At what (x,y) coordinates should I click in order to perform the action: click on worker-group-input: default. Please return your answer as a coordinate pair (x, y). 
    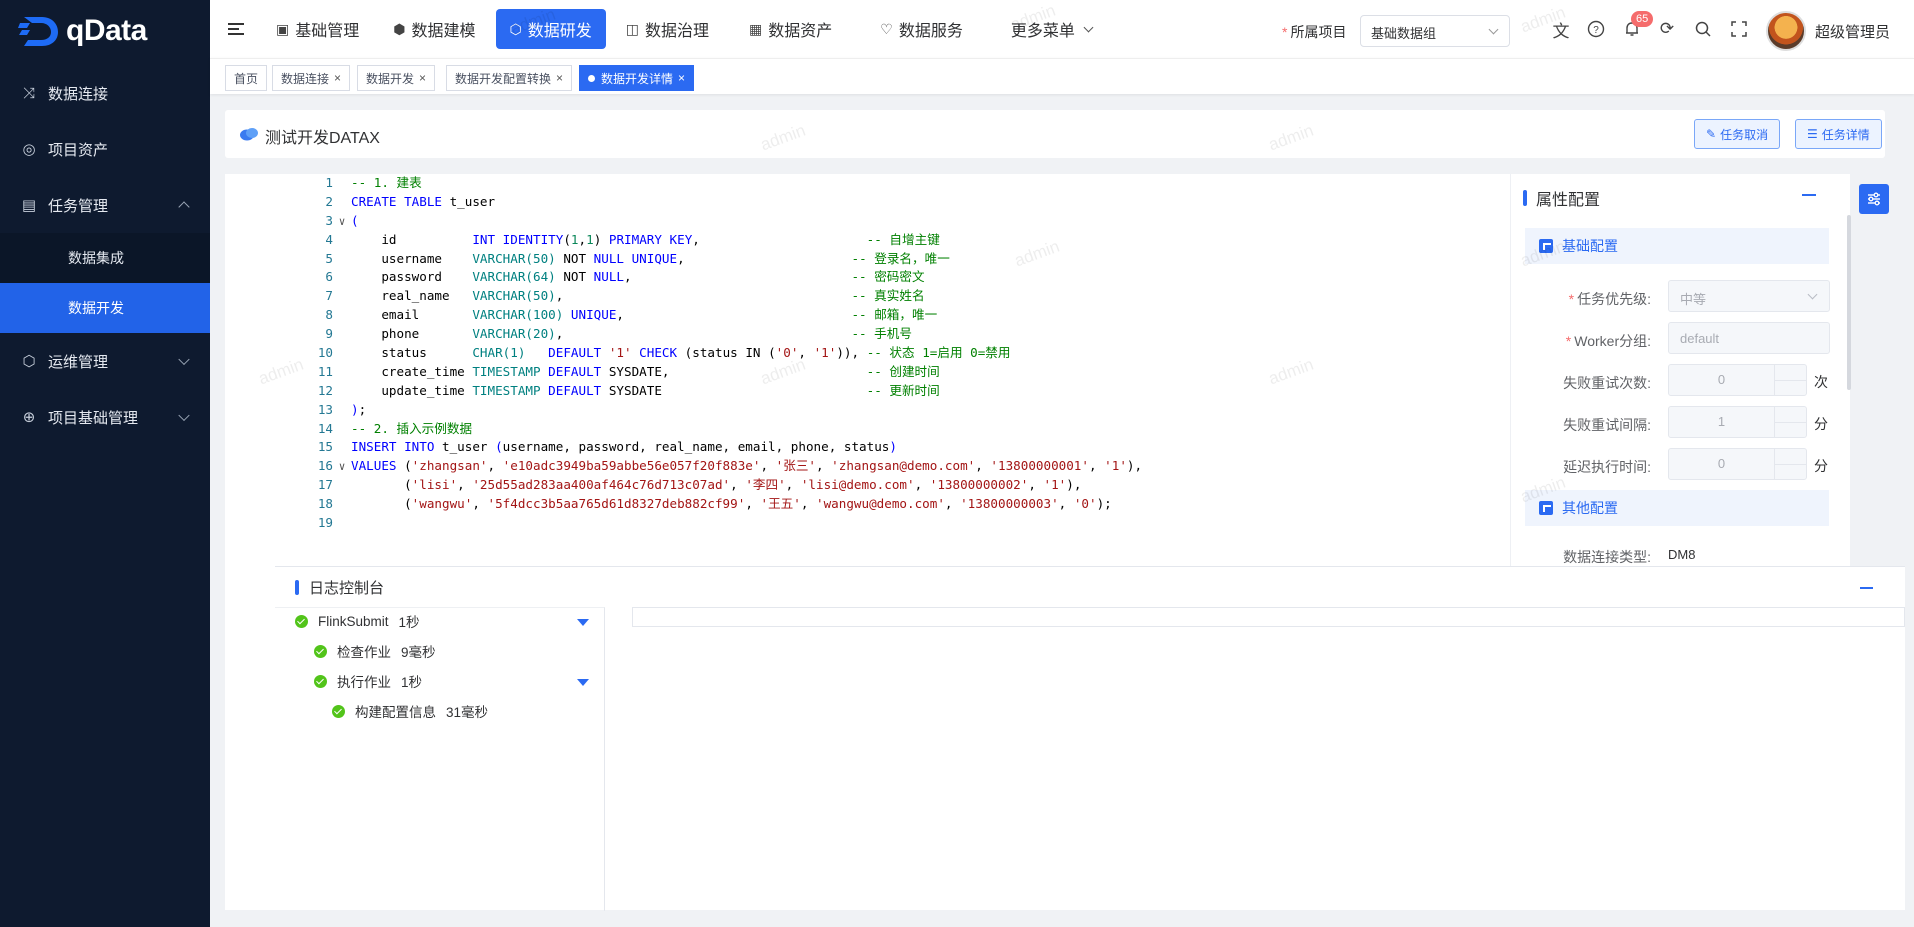
    Looking at the image, I should click on (1749, 338).